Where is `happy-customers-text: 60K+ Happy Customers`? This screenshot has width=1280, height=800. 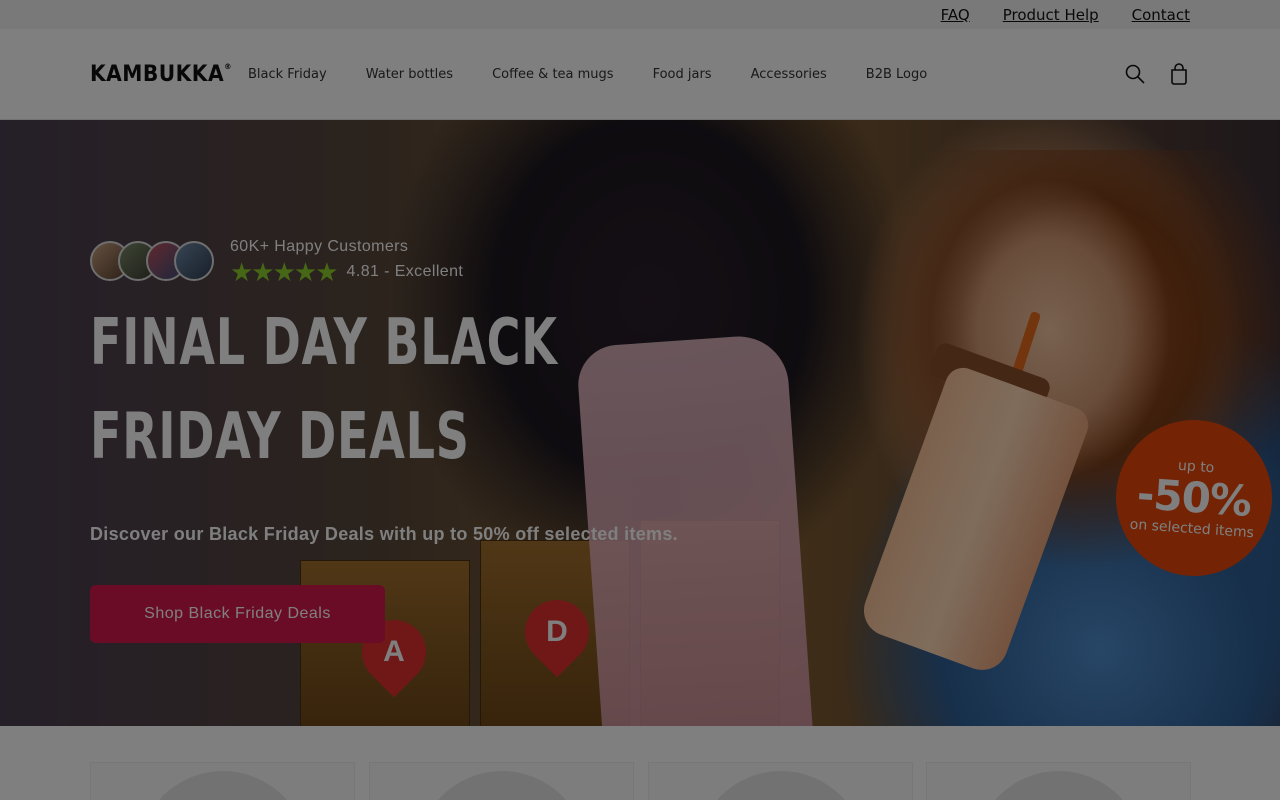 happy-customers-text: 60K+ Happy Customers is located at coordinates (319, 246).